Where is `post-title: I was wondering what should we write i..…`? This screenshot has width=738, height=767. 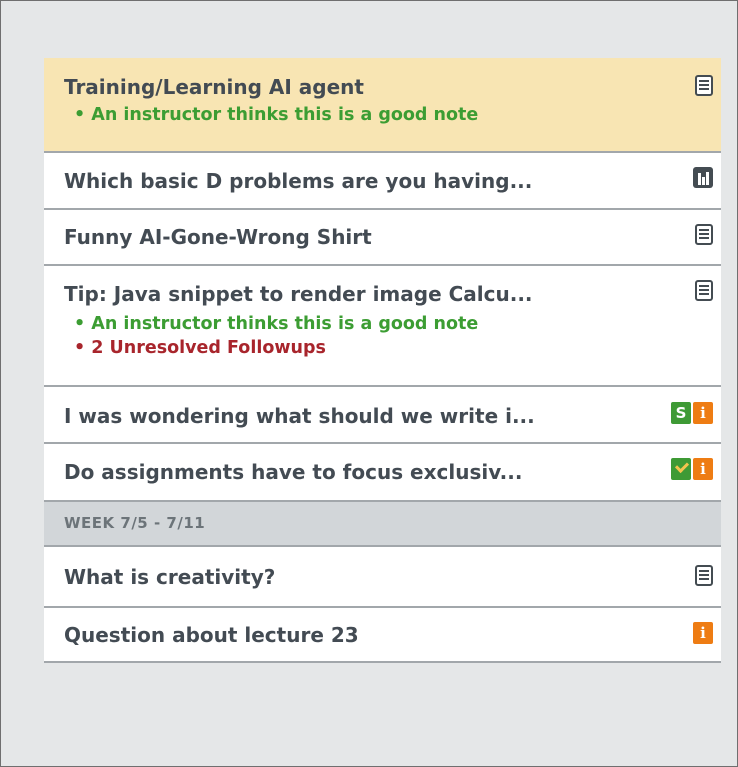
post-title: I was wondering what should we write i..… is located at coordinates (299, 416).